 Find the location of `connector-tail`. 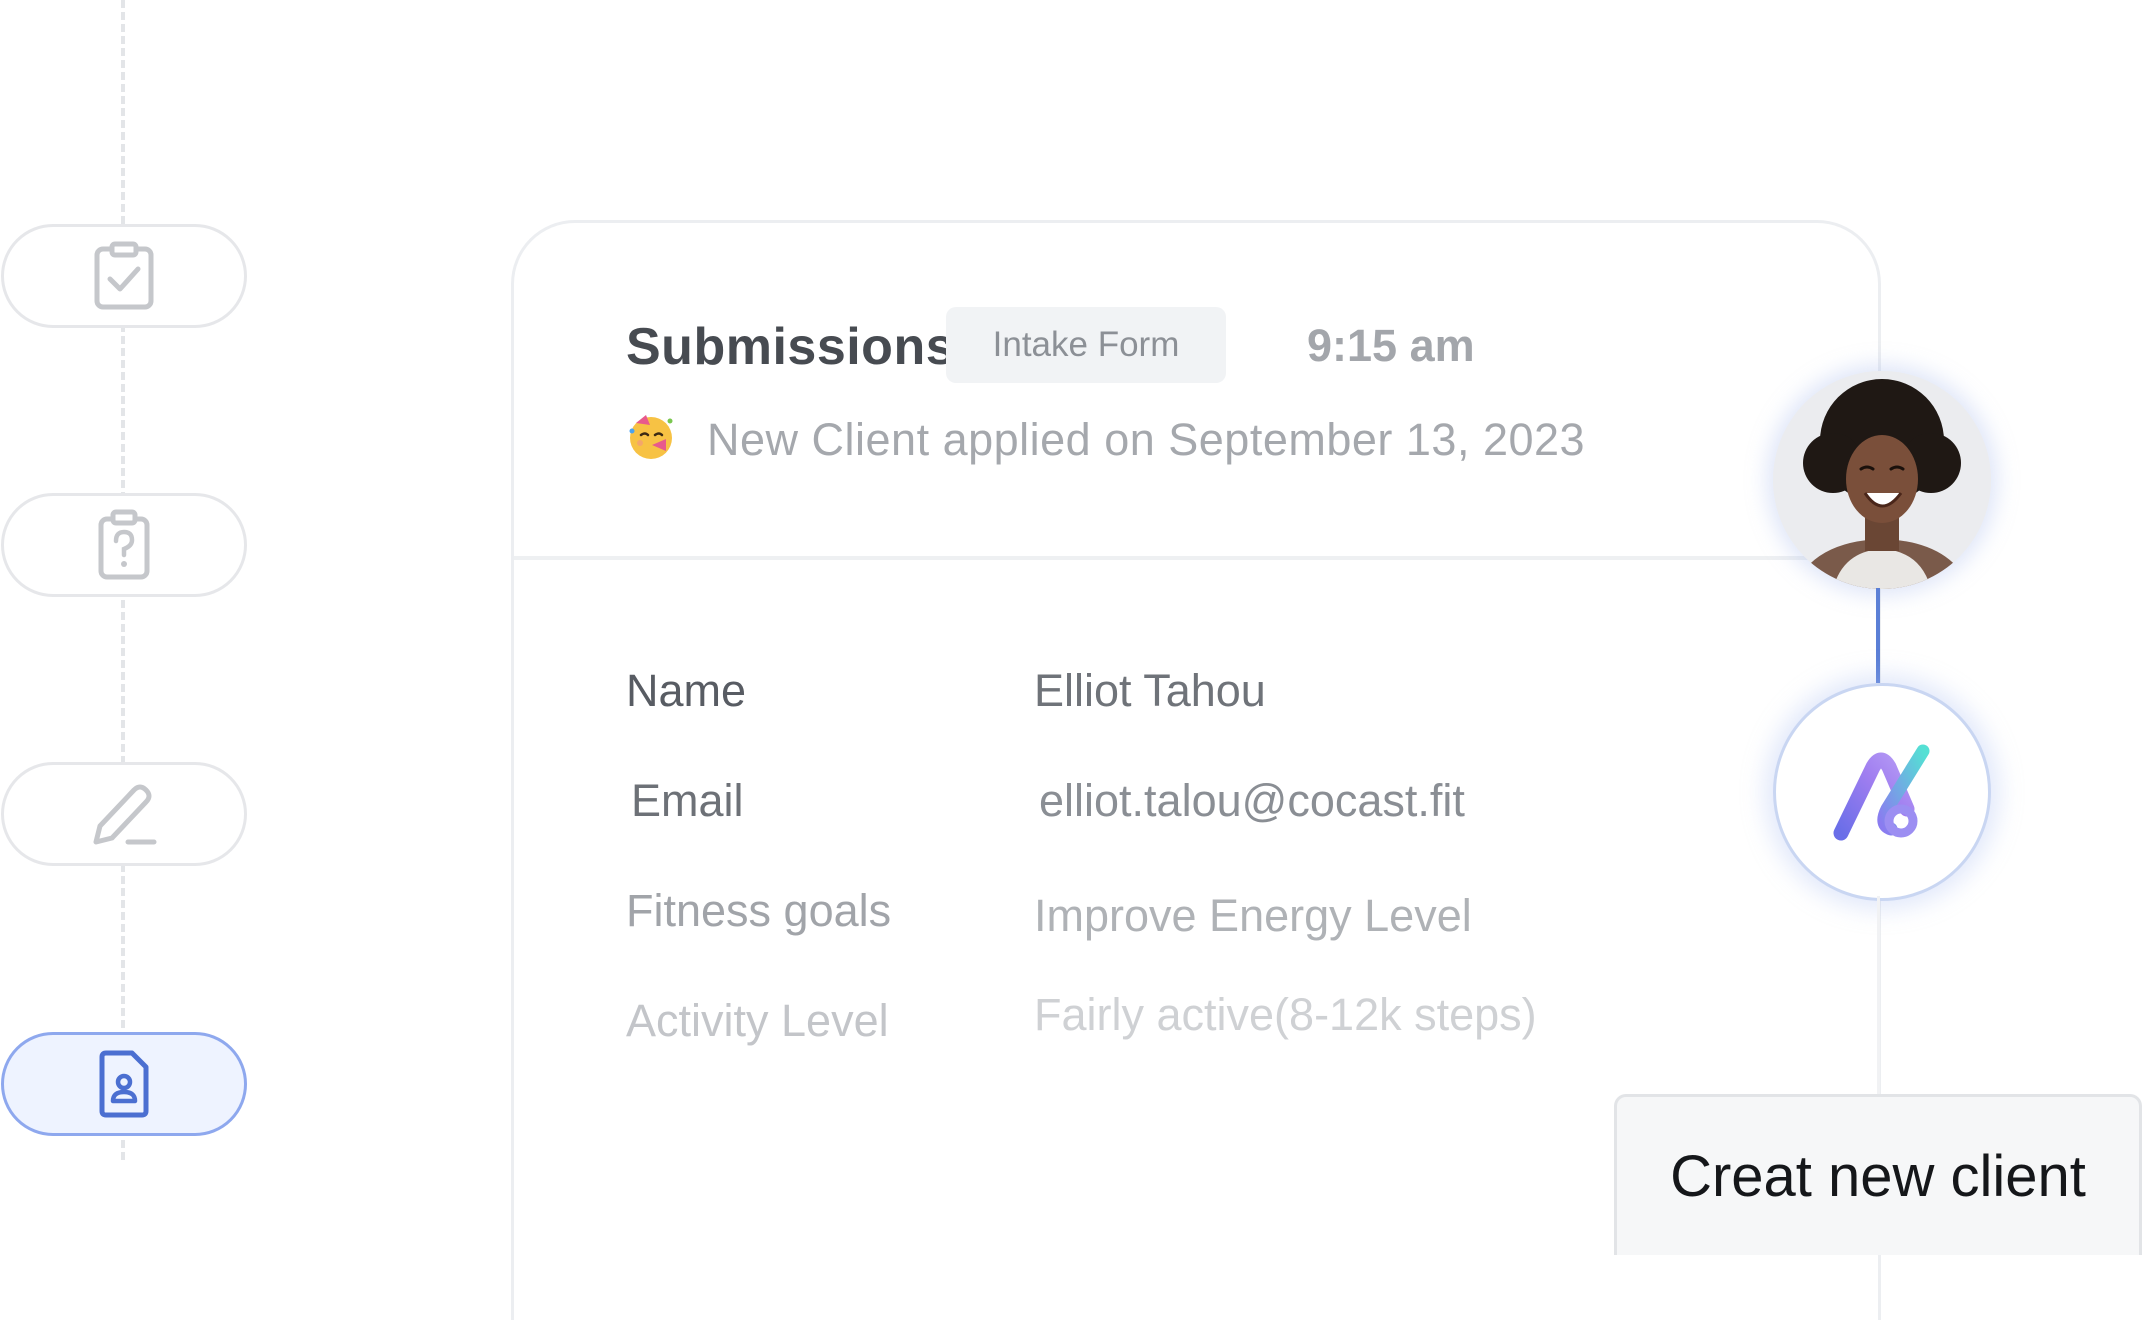

connector-tail is located at coordinates (1878, 996).